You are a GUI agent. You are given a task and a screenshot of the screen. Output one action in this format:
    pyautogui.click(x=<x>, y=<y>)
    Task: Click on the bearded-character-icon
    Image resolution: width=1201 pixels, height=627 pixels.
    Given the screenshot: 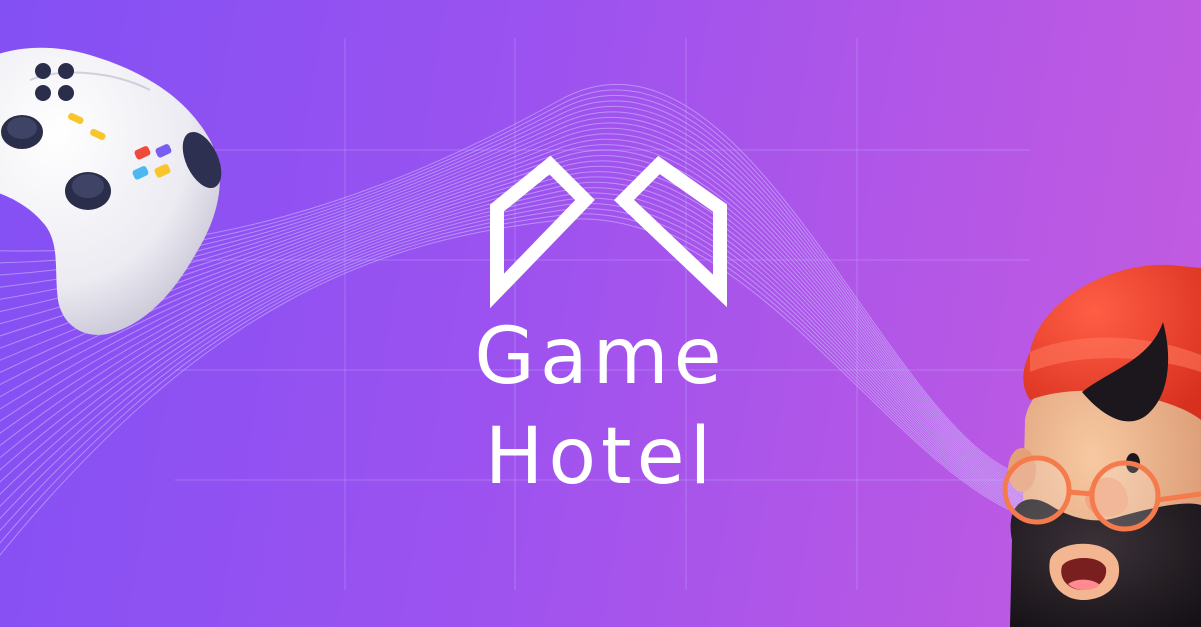 What is the action you would take?
    pyautogui.click(x=1101, y=445)
    